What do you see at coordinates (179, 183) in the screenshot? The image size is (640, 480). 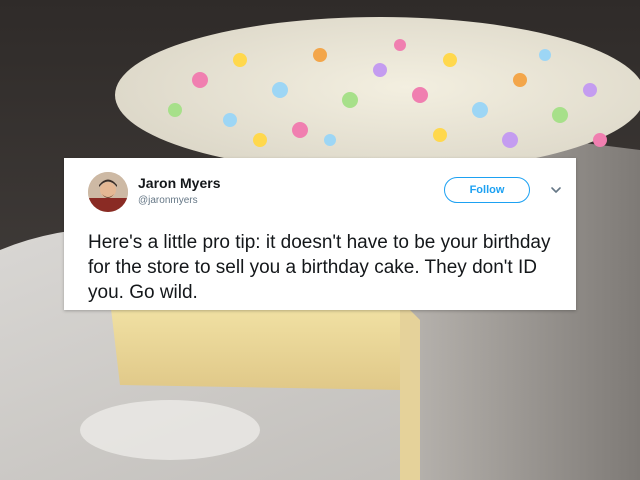 I see `display-name: Jaron Myers` at bounding box center [179, 183].